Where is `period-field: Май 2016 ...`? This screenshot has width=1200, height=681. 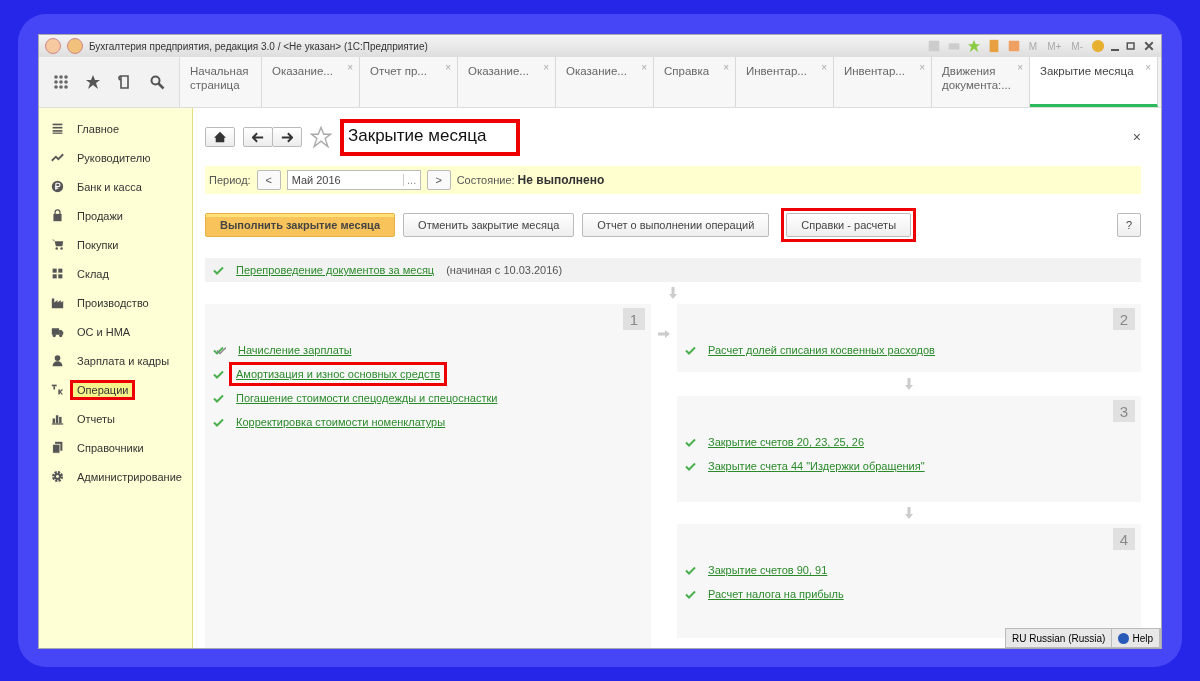 period-field: Май 2016 ... is located at coordinates (353, 180).